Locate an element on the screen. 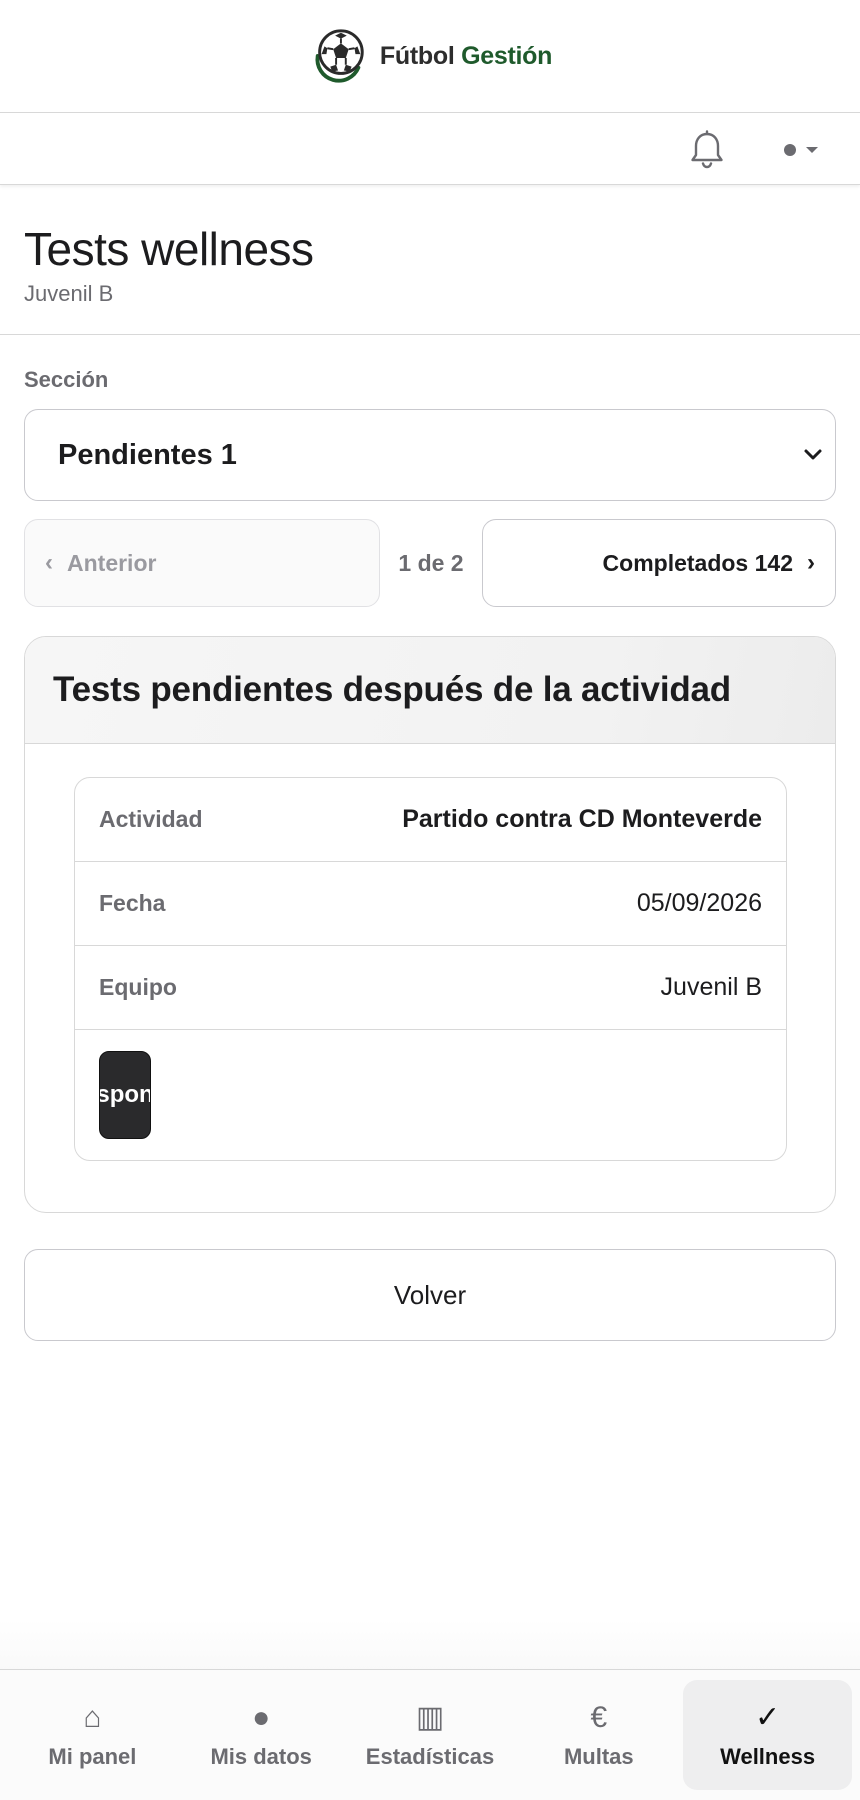  nav-label: Mis datos is located at coordinates (261, 1756).